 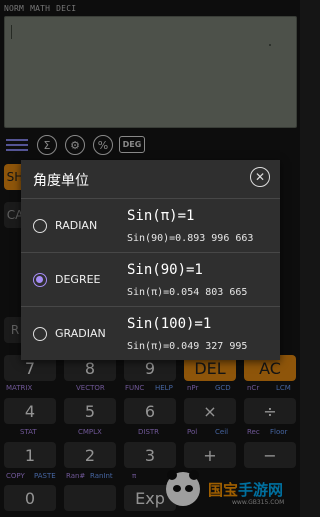 I want to click on option-radian: RADIAN Sin(π)=1 Sin(90)=0.893 996 663, so click(x=150, y=225).